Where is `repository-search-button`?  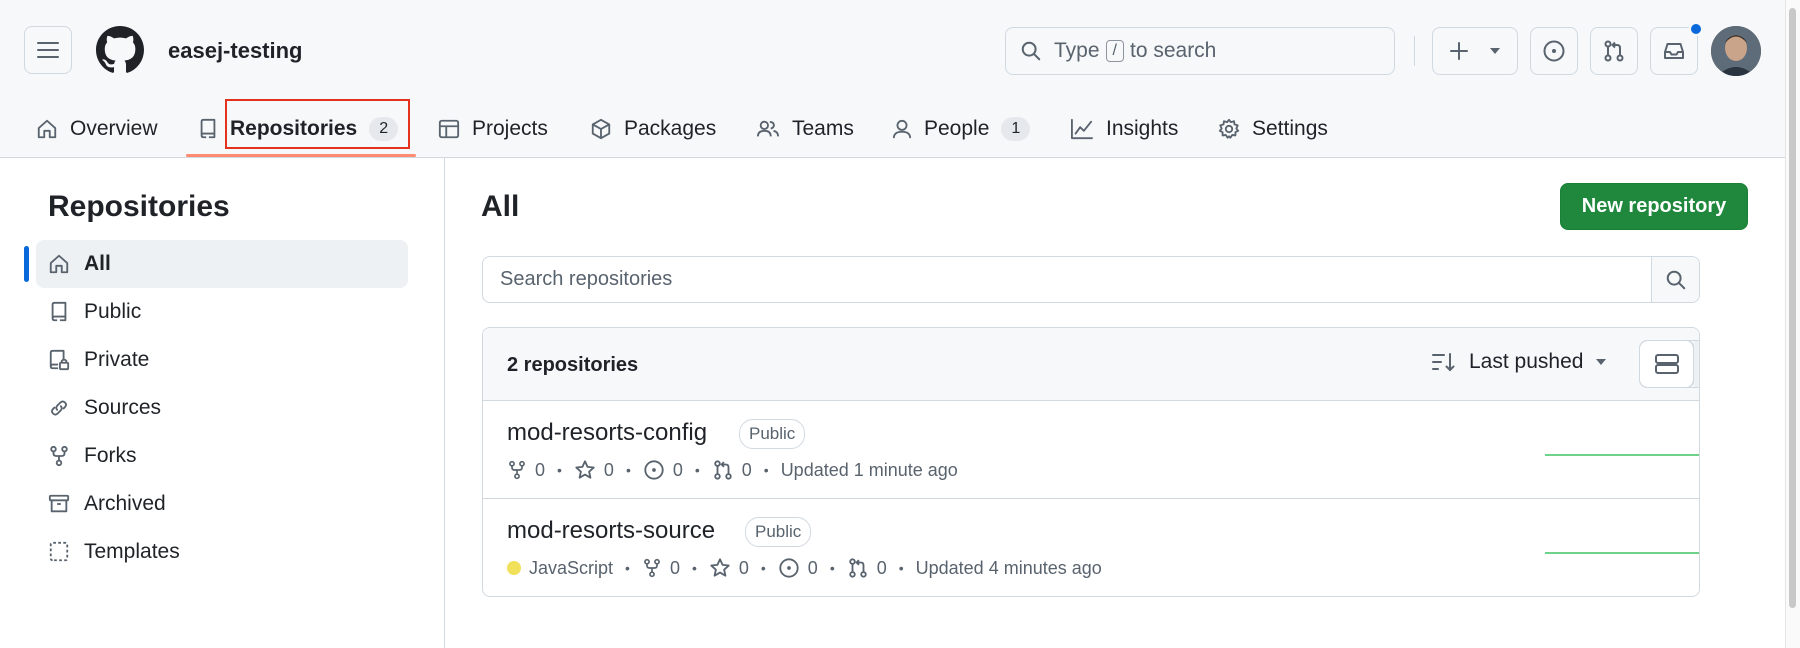
repository-search-button is located at coordinates (1675, 279).